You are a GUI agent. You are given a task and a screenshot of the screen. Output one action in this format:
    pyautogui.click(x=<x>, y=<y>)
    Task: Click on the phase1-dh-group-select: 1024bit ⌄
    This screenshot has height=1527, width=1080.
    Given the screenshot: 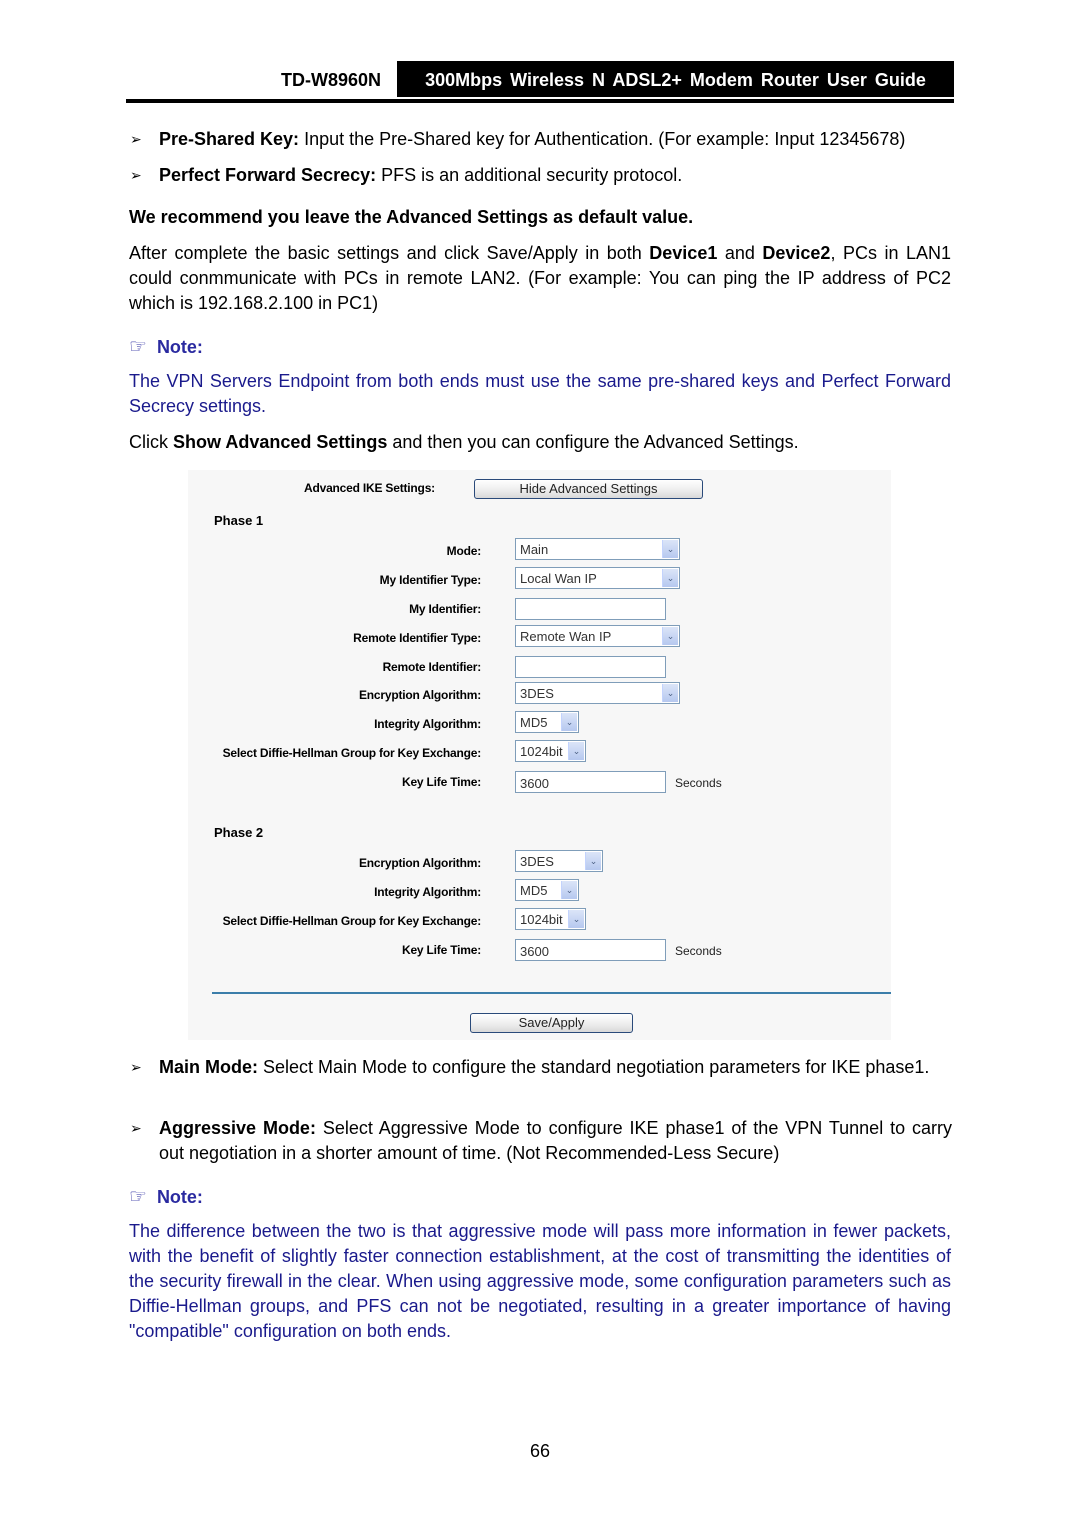 What is the action you would take?
    pyautogui.click(x=550, y=751)
    